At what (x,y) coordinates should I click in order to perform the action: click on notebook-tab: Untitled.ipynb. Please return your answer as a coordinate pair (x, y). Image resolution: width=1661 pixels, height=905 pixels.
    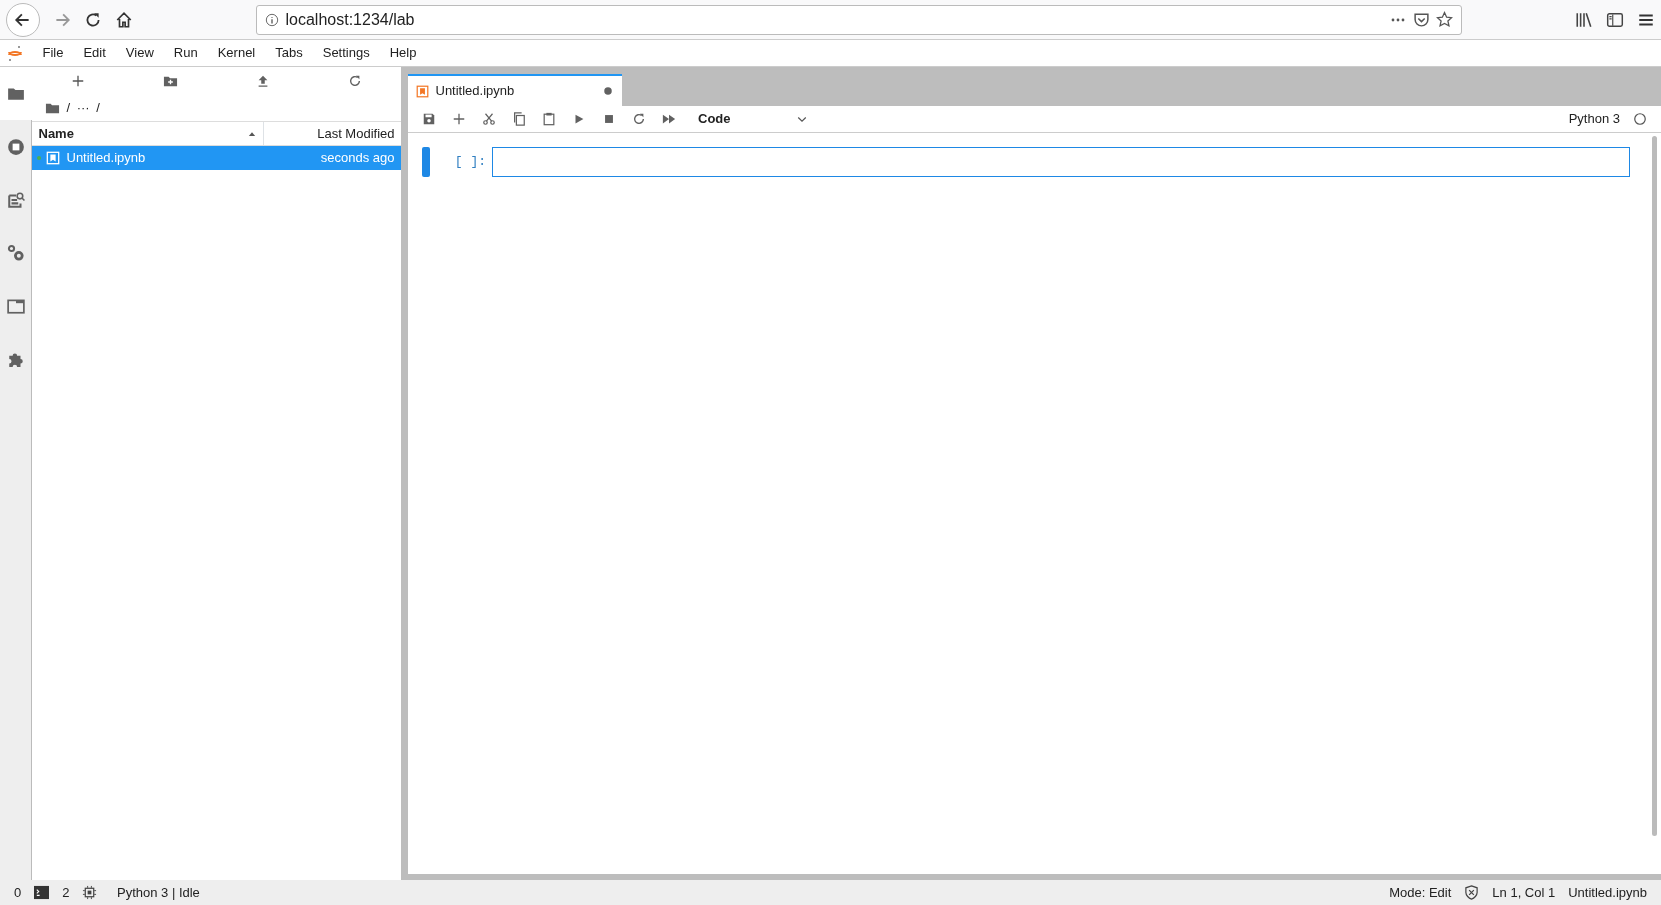
    Looking at the image, I should click on (515, 90).